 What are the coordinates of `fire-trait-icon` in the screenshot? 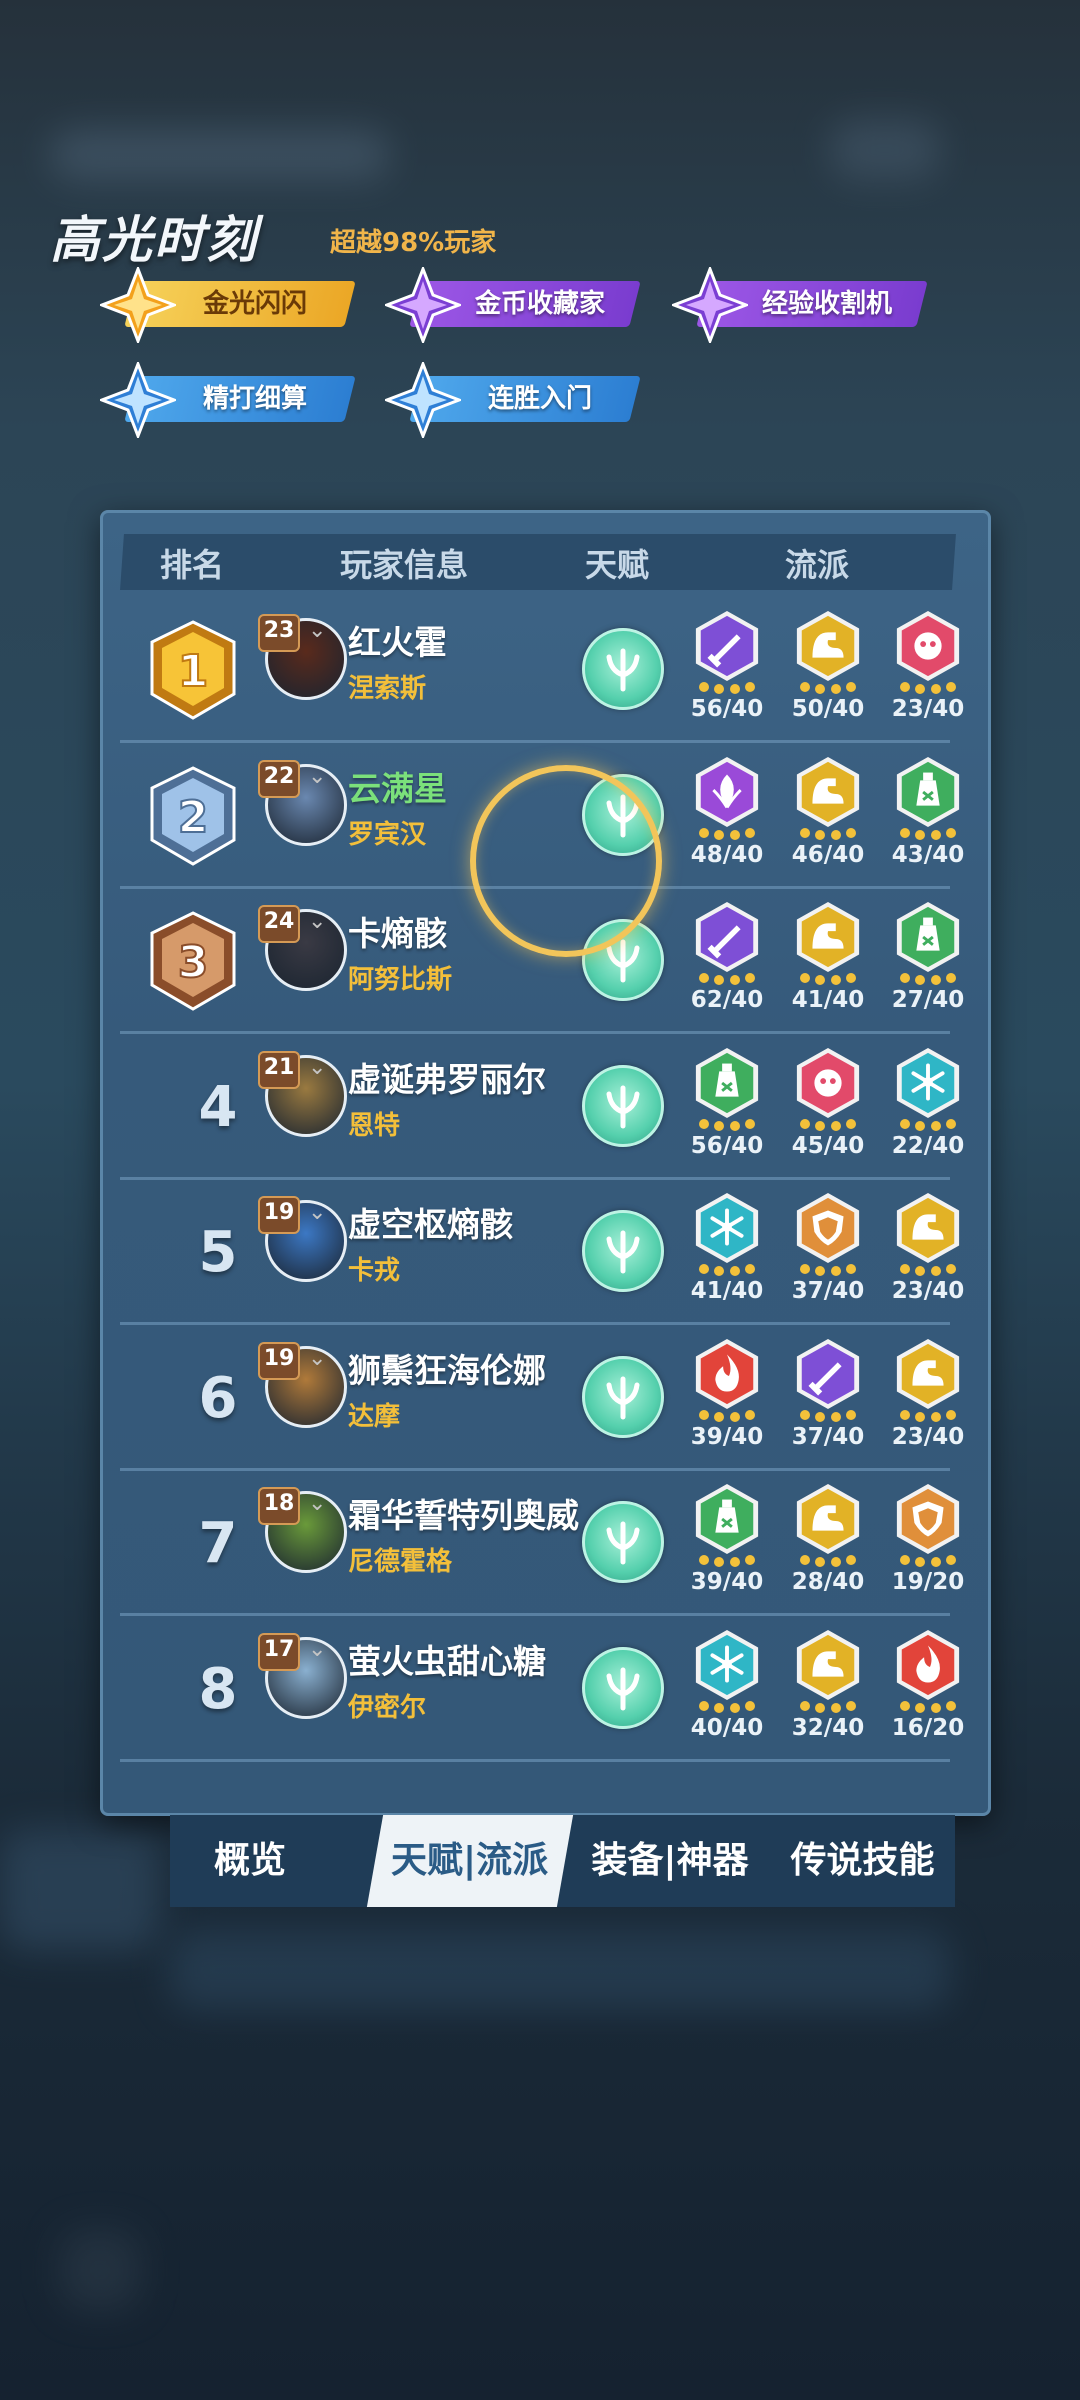 It's located at (727, 1373).